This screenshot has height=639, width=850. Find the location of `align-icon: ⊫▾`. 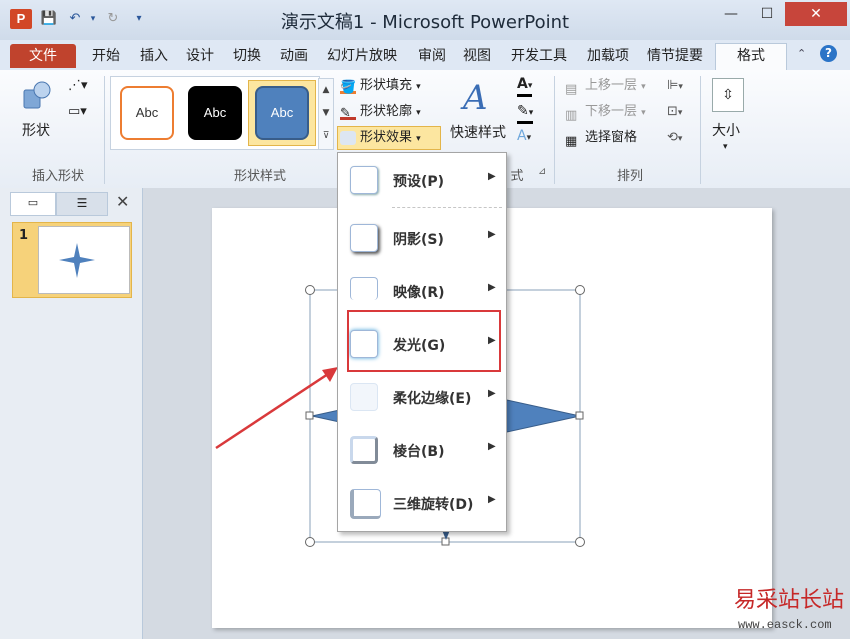

align-icon: ⊫▾ is located at coordinates (675, 86).